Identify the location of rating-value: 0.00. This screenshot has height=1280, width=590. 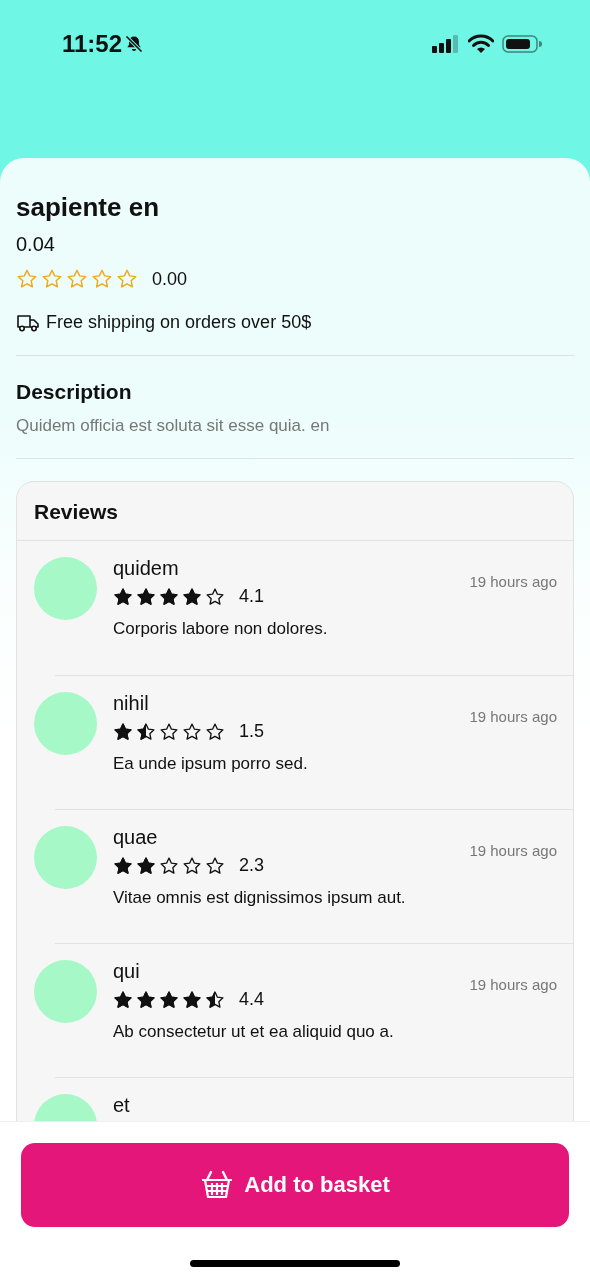
(170, 279).